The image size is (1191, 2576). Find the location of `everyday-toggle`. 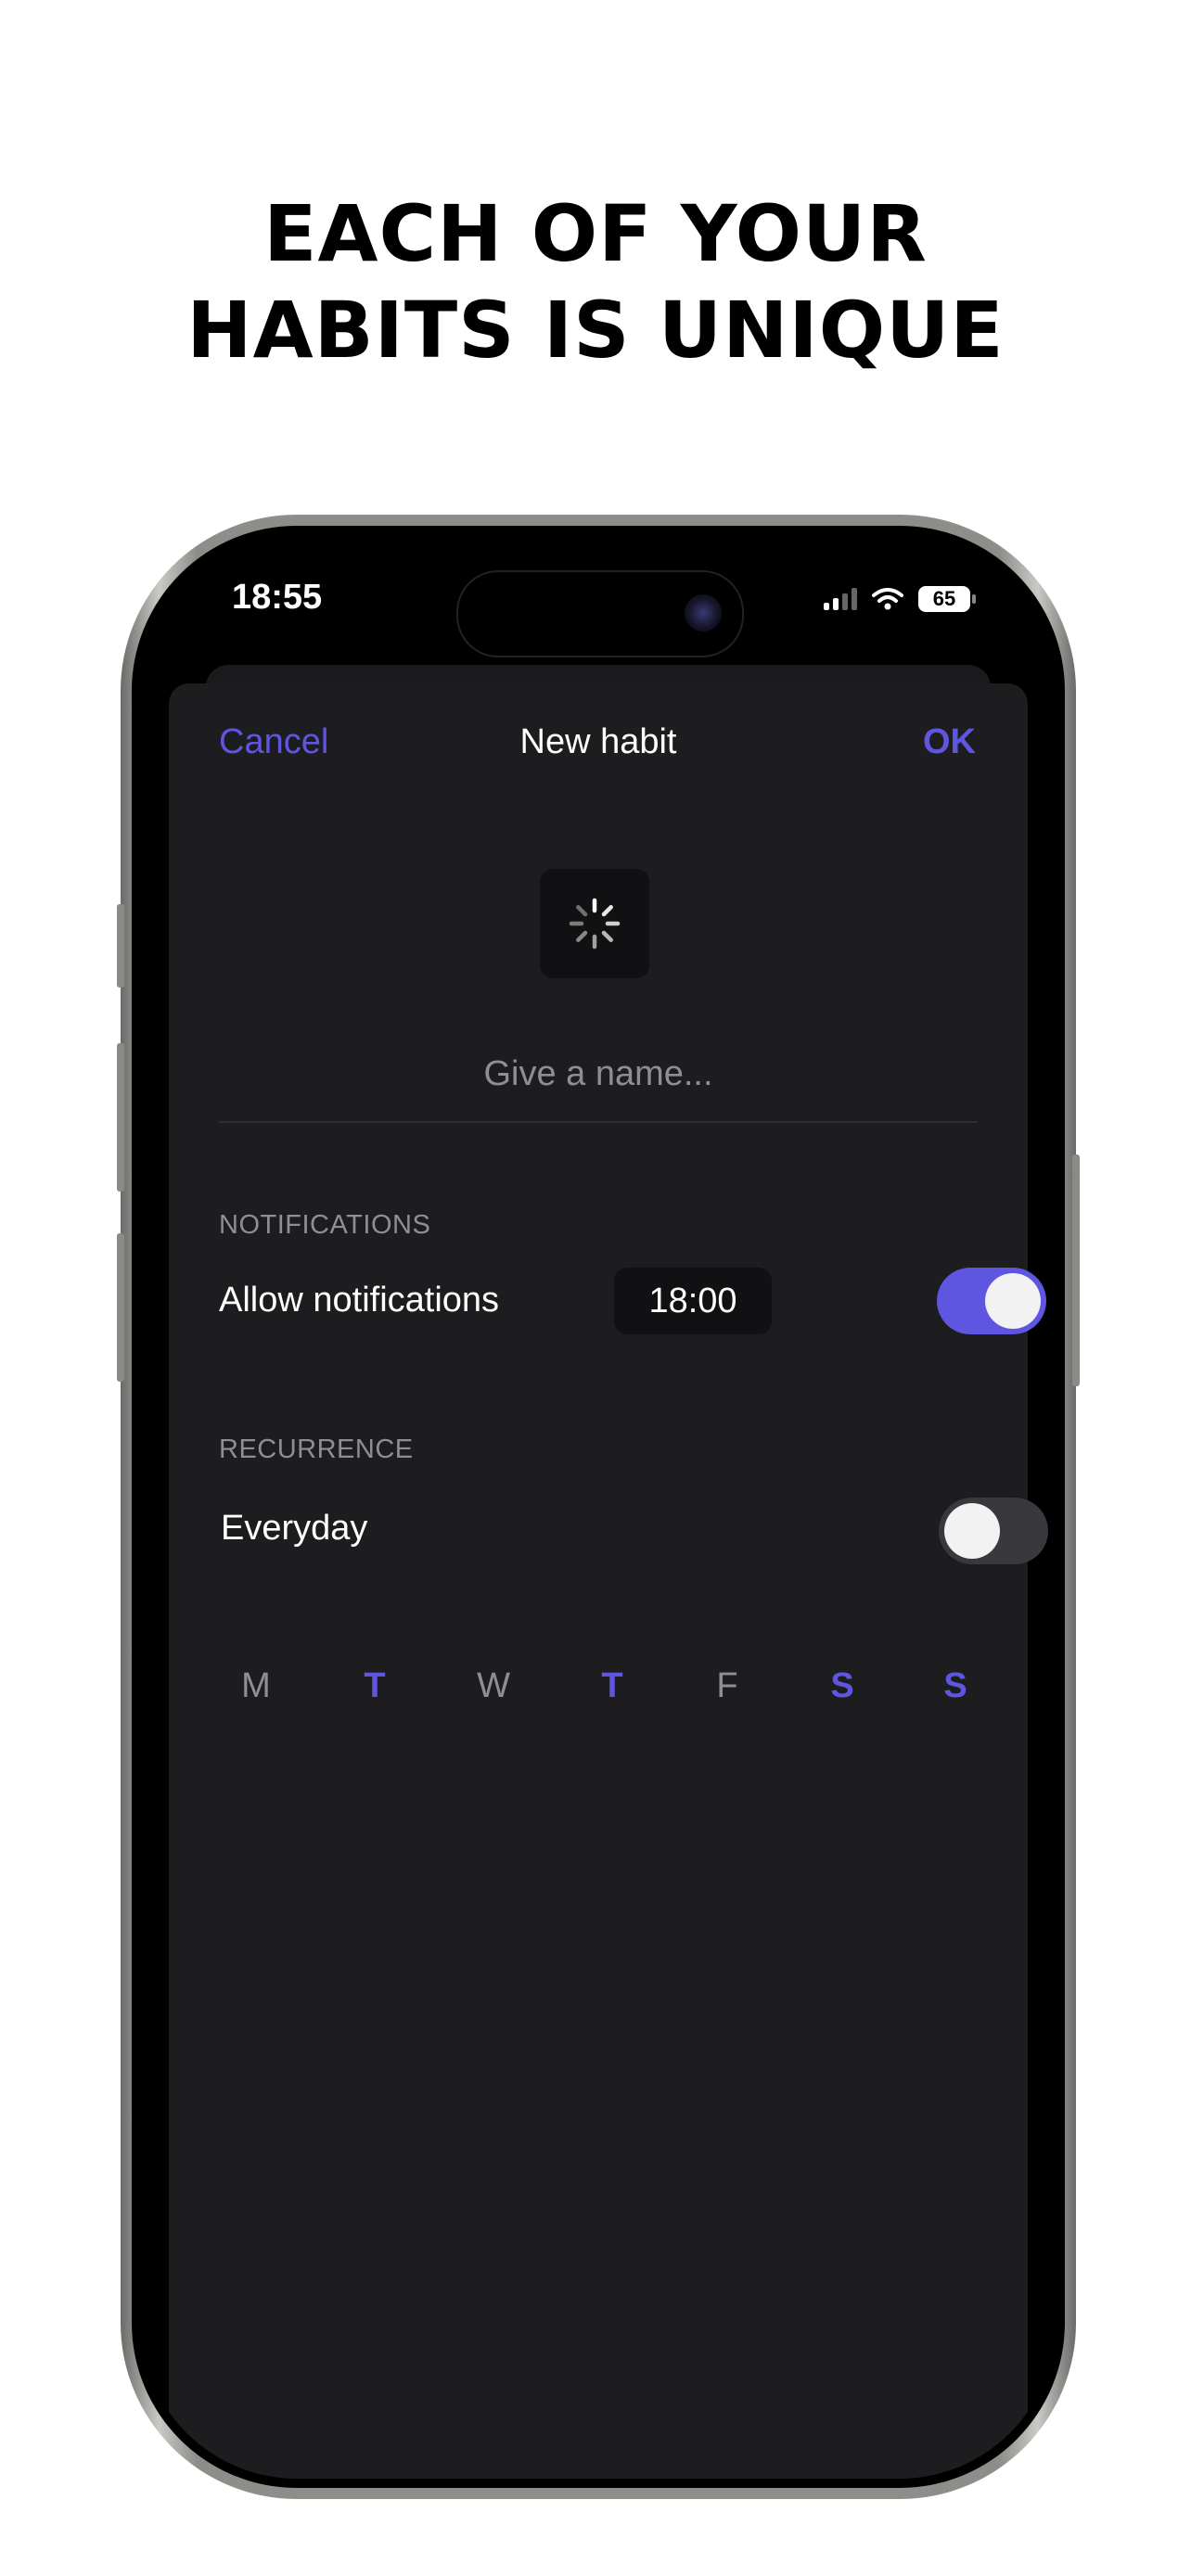

everyday-toggle is located at coordinates (993, 1531).